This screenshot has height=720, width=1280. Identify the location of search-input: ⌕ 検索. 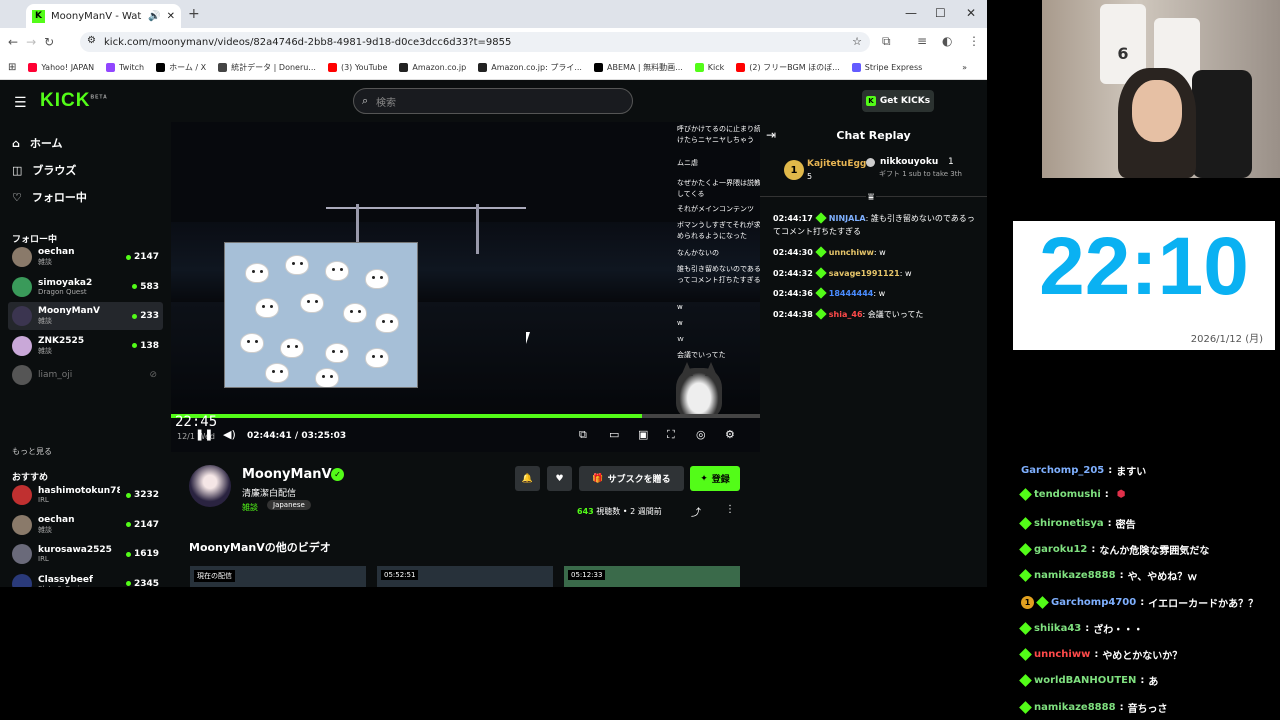
(493, 101).